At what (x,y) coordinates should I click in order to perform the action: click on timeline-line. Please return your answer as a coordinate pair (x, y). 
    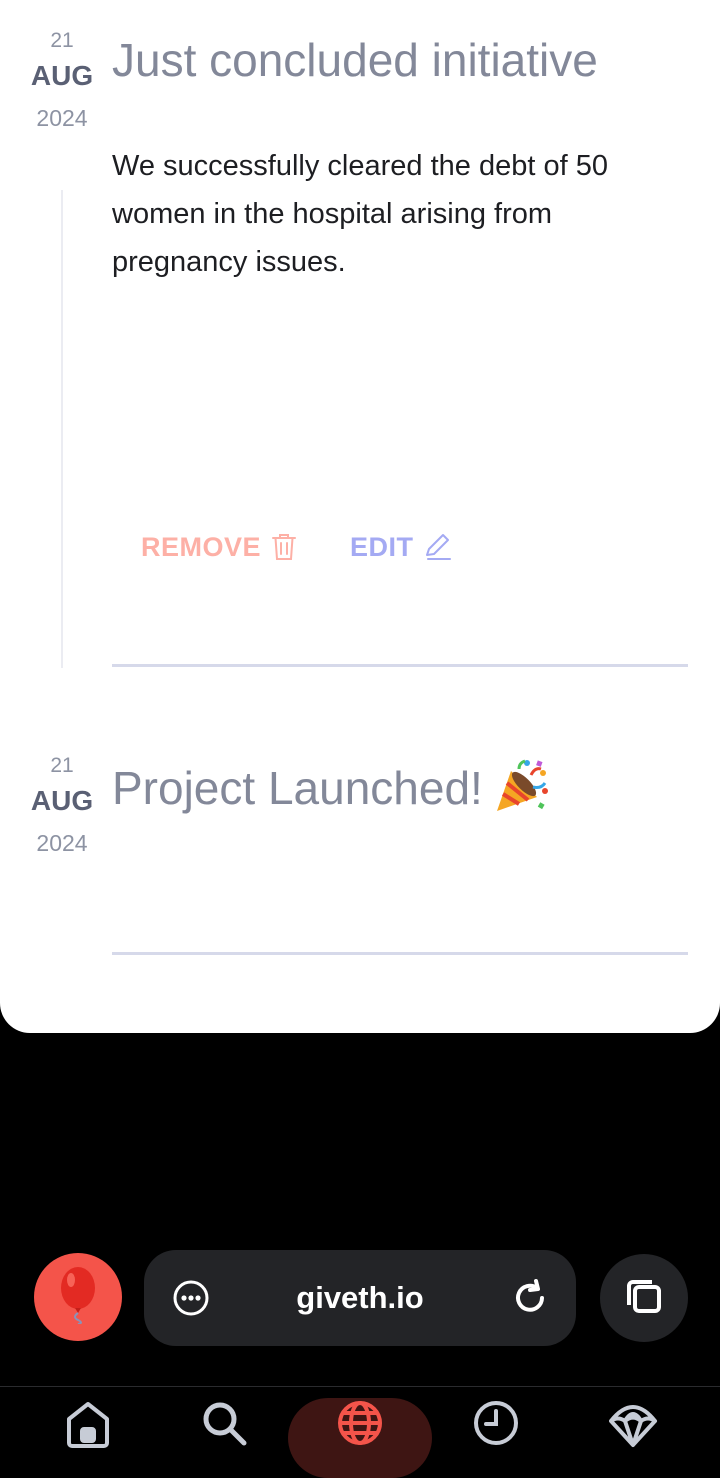
    Looking at the image, I should click on (62, 429).